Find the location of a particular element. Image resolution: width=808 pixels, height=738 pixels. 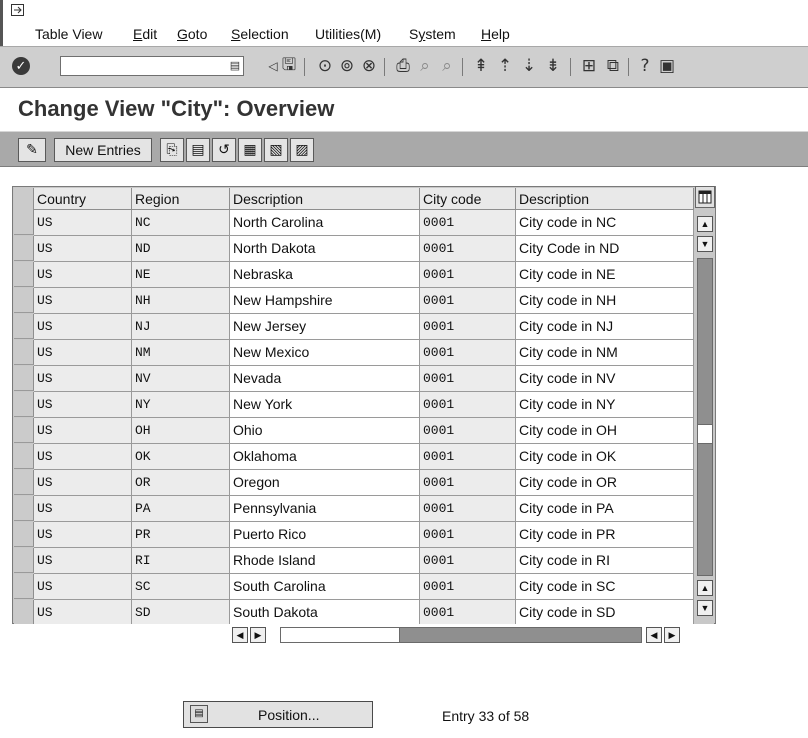

deselect-all-icon: ▨ is located at coordinates (302, 150).